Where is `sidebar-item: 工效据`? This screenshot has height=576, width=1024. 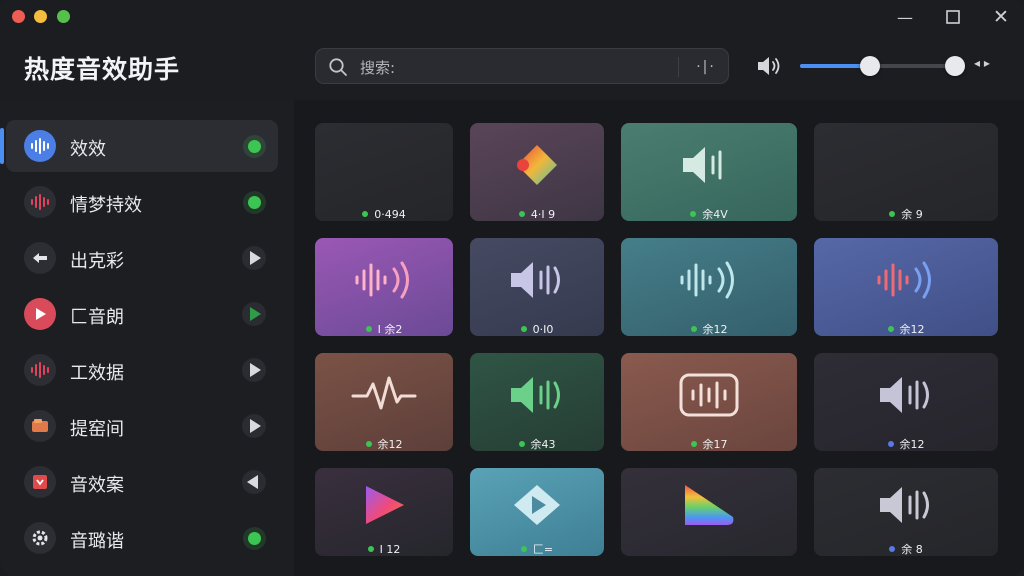
sidebar-item: 工效据 is located at coordinates (142, 370).